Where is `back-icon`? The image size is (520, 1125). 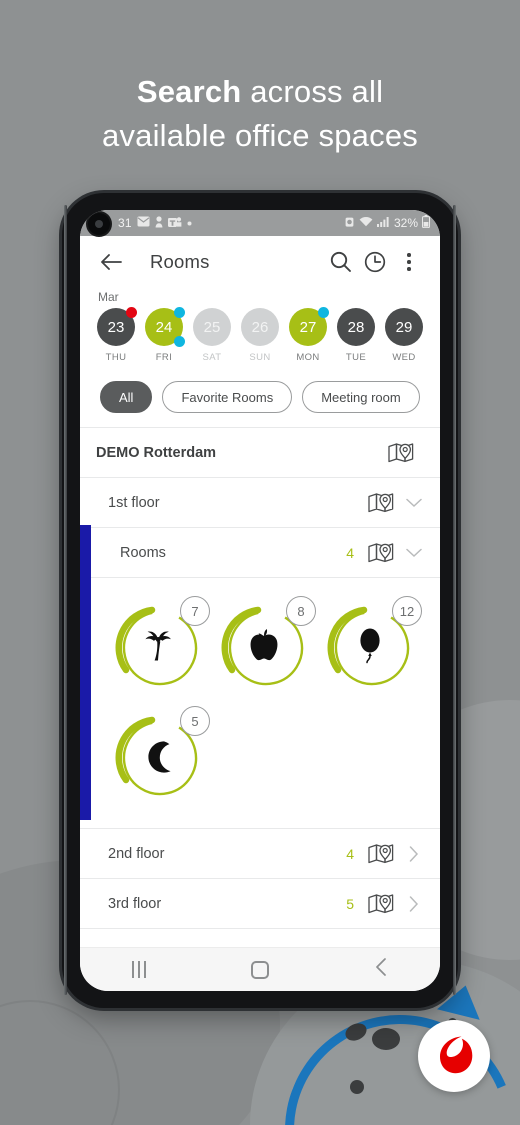 back-icon is located at coordinates (381, 969).